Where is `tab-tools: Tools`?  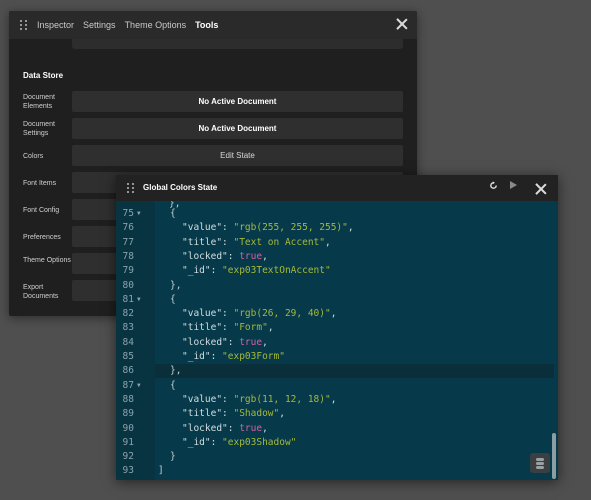 tab-tools: Tools is located at coordinates (206, 25).